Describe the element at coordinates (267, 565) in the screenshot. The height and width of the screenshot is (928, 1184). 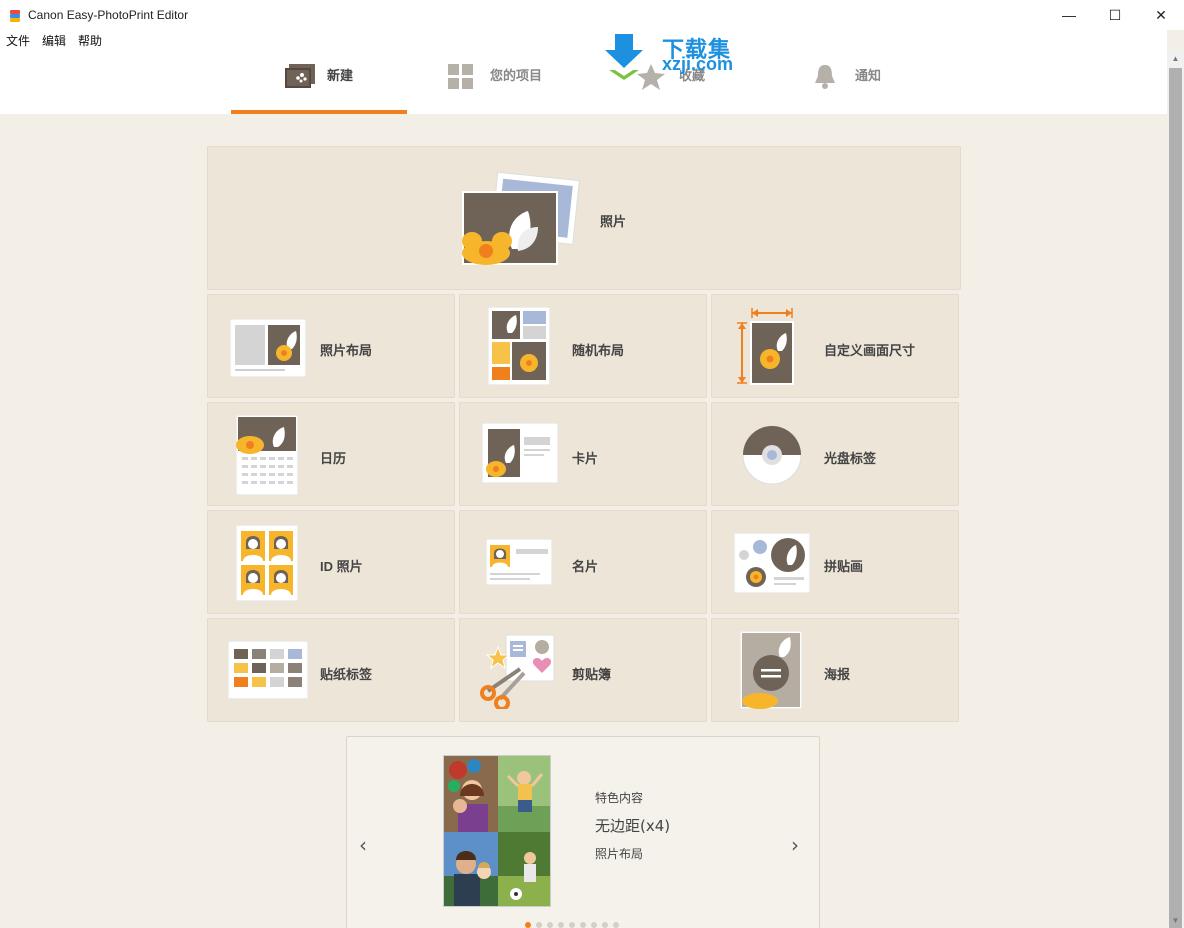
I see `id-photo-icon` at that location.